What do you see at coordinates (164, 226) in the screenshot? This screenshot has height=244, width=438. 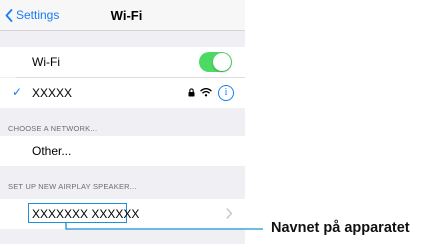 I see `callout-line` at bounding box center [164, 226].